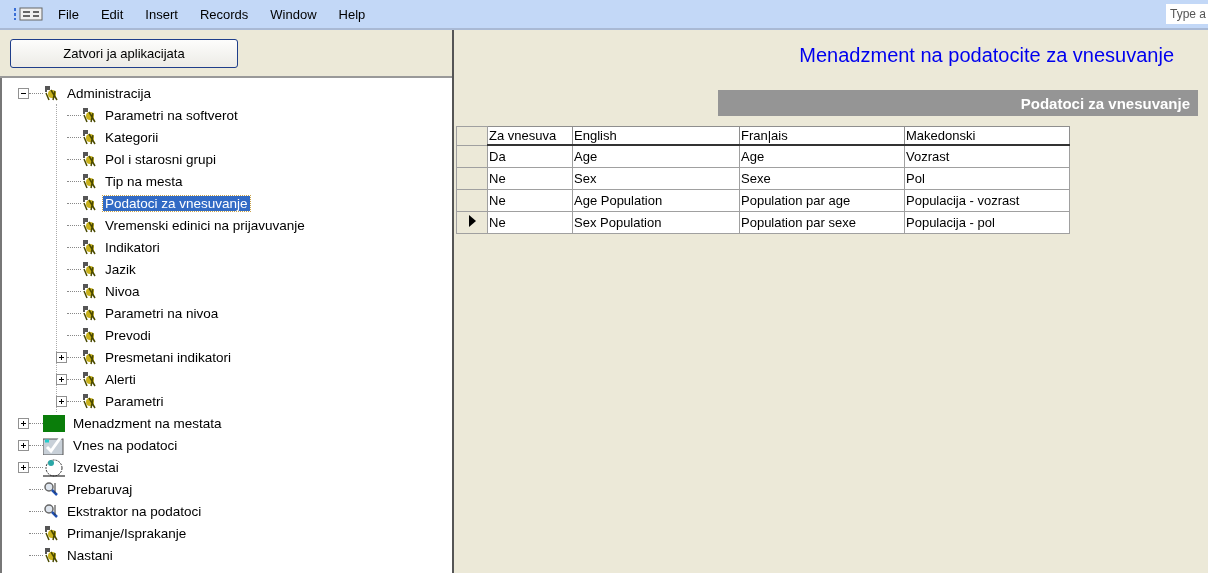 The height and width of the screenshot is (573, 1208). Describe the element at coordinates (100, 489) in the screenshot. I see `tree-item: Prebaruvaj` at that location.